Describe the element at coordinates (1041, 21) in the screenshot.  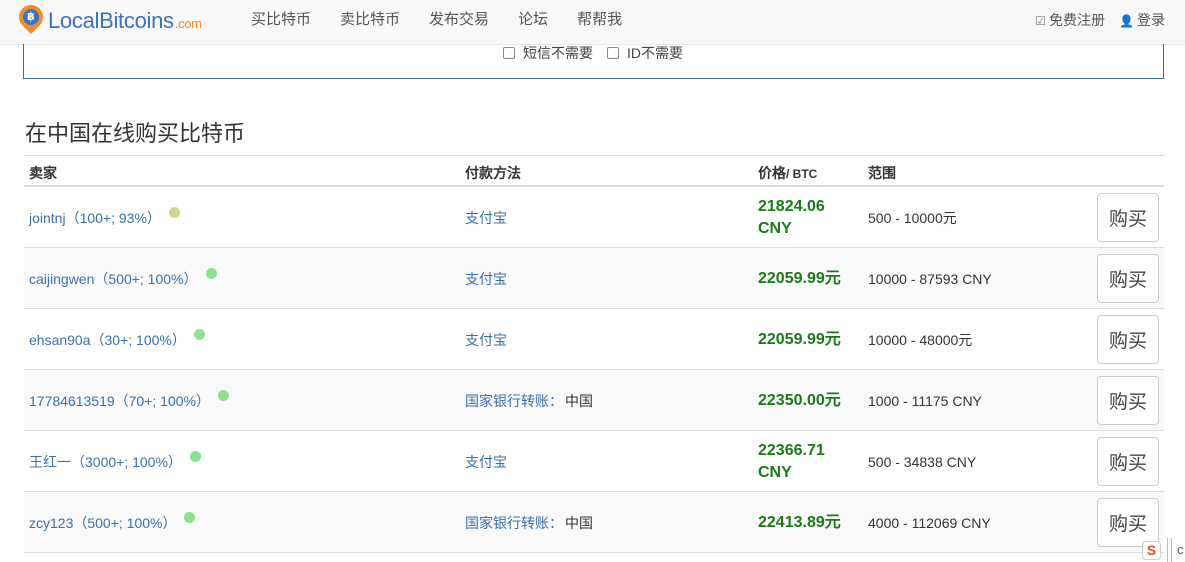
I see `checkbox-icon: ☑` at that location.